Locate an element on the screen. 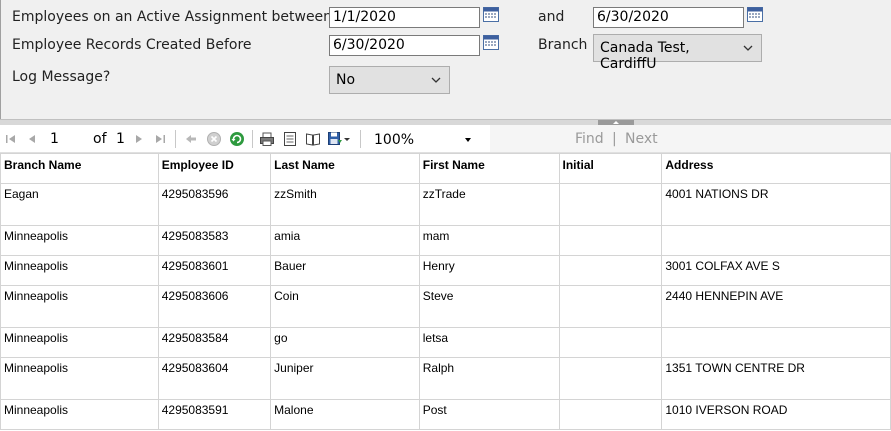 Image resolution: width=891 pixels, height=431 pixels. column-header: Branch Name is located at coordinates (79, 168).